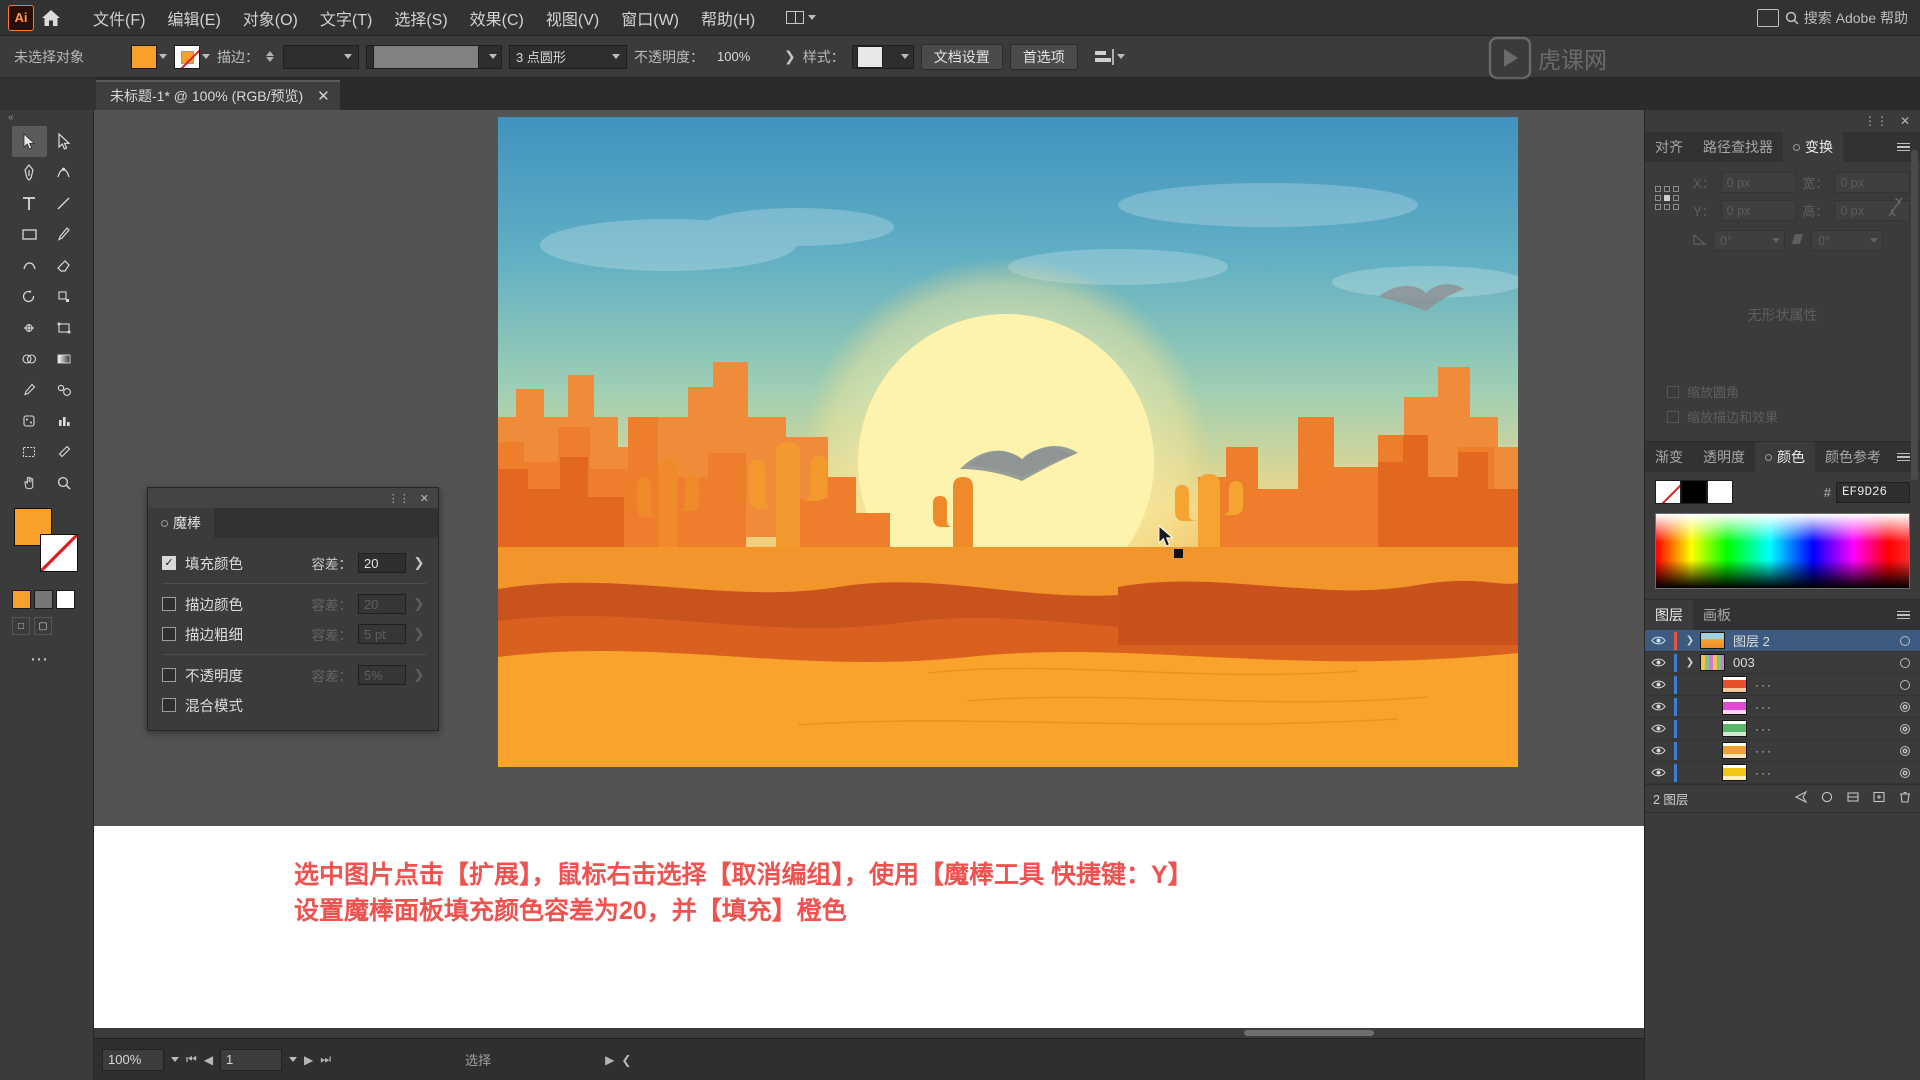 The image size is (1920, 1080). Describe the element at coordinates (169, 705) in the screenshot. I see `blending-mode-checkbox` at that location.